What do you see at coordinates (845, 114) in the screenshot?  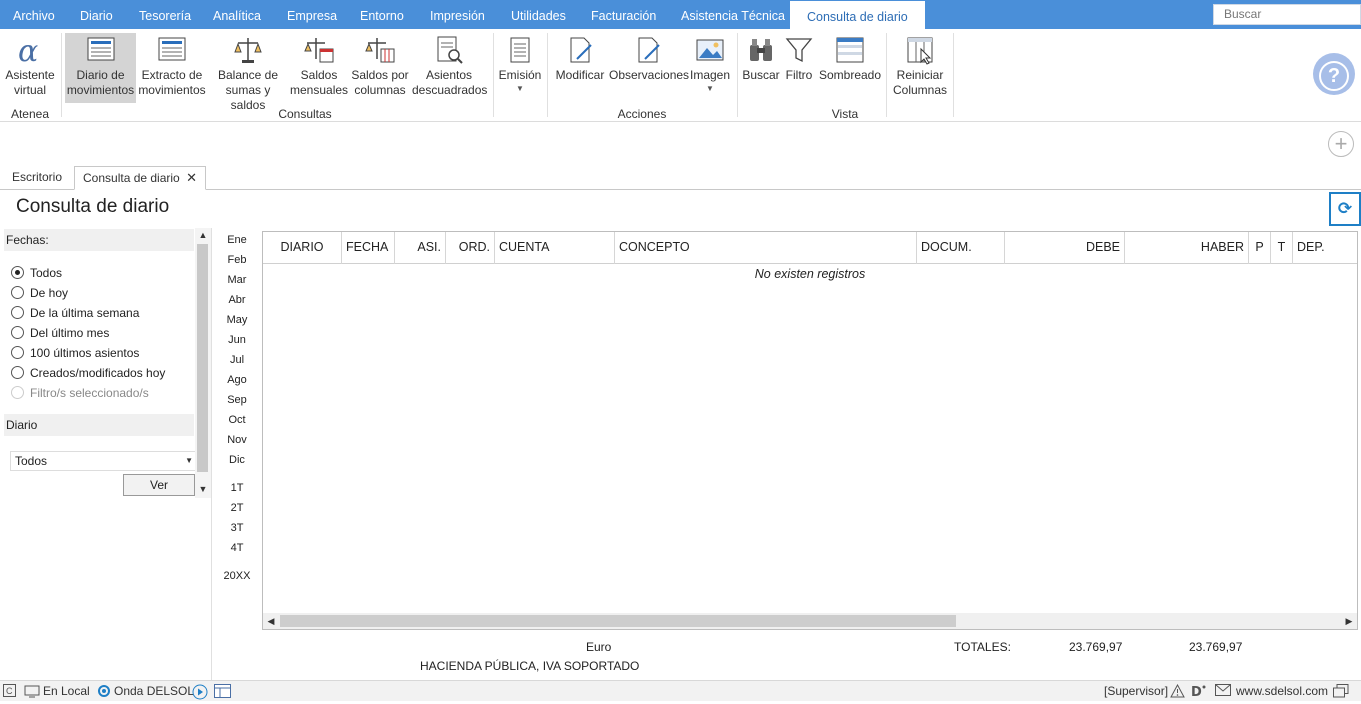 I see `group-vista: Vista` at bounding box center [845, 114].